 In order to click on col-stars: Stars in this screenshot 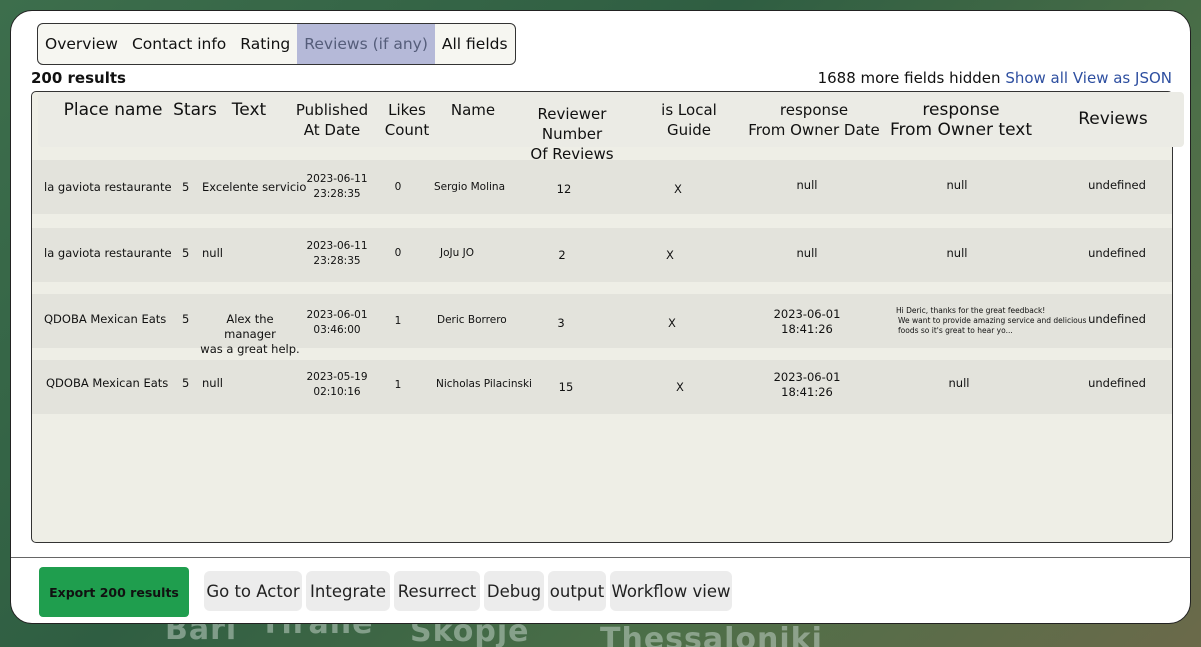, I will do `click(195, 110)`.